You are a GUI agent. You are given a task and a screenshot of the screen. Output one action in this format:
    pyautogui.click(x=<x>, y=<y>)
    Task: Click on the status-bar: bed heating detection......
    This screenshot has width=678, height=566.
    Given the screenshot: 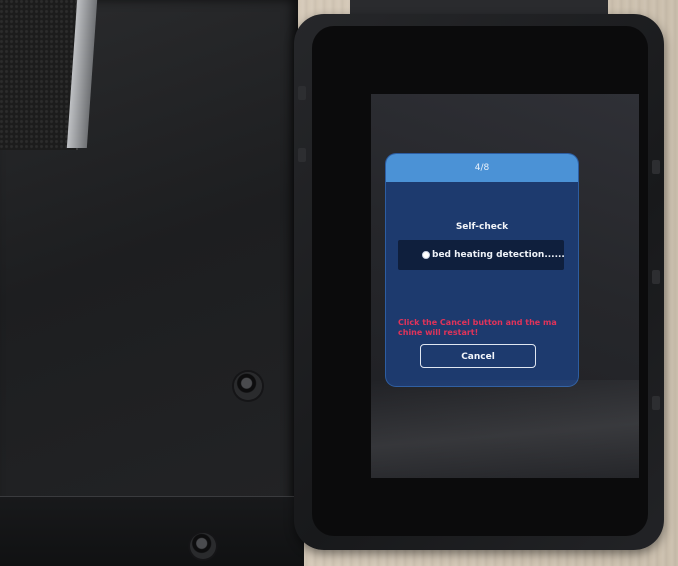 What is the action you would take?
    pyautogui.click(x=481, y=255)
    